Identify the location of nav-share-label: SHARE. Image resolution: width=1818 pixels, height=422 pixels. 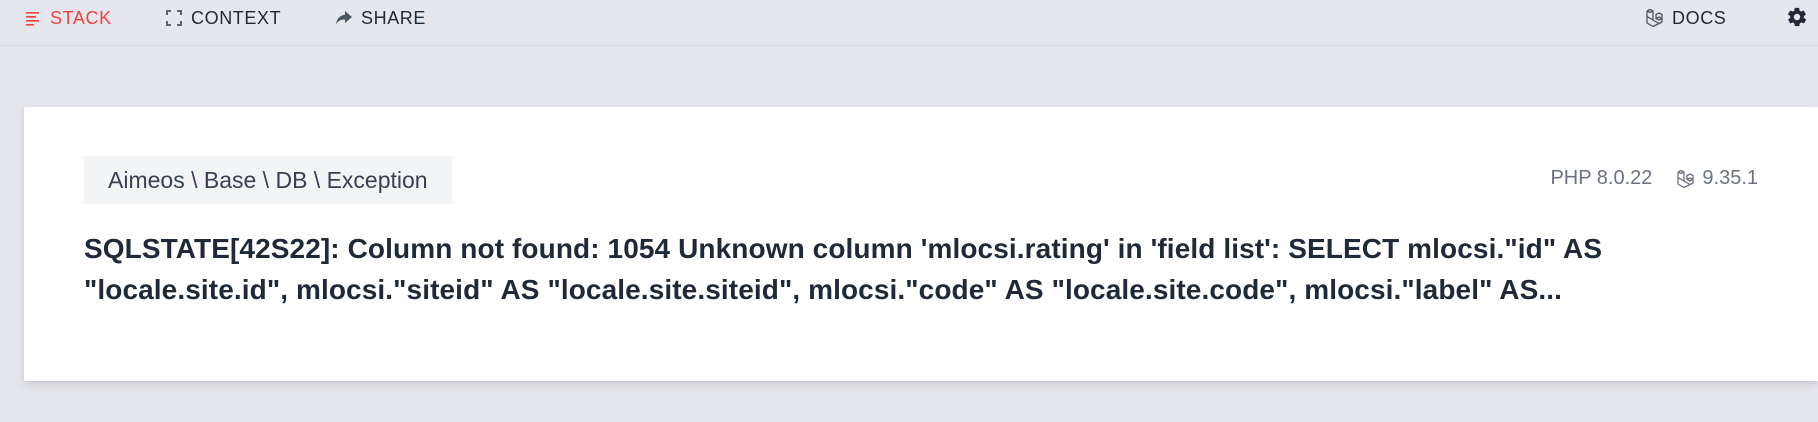
(394, 17).